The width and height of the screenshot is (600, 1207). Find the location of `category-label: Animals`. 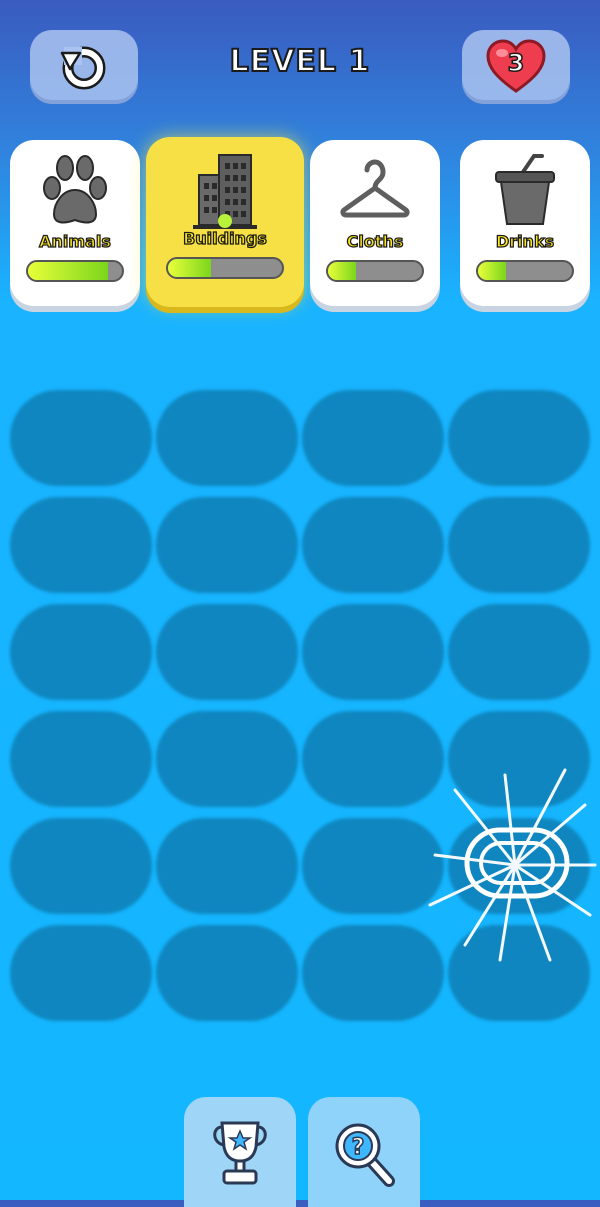

category-label: Animals is located at coordinates (74, 241).